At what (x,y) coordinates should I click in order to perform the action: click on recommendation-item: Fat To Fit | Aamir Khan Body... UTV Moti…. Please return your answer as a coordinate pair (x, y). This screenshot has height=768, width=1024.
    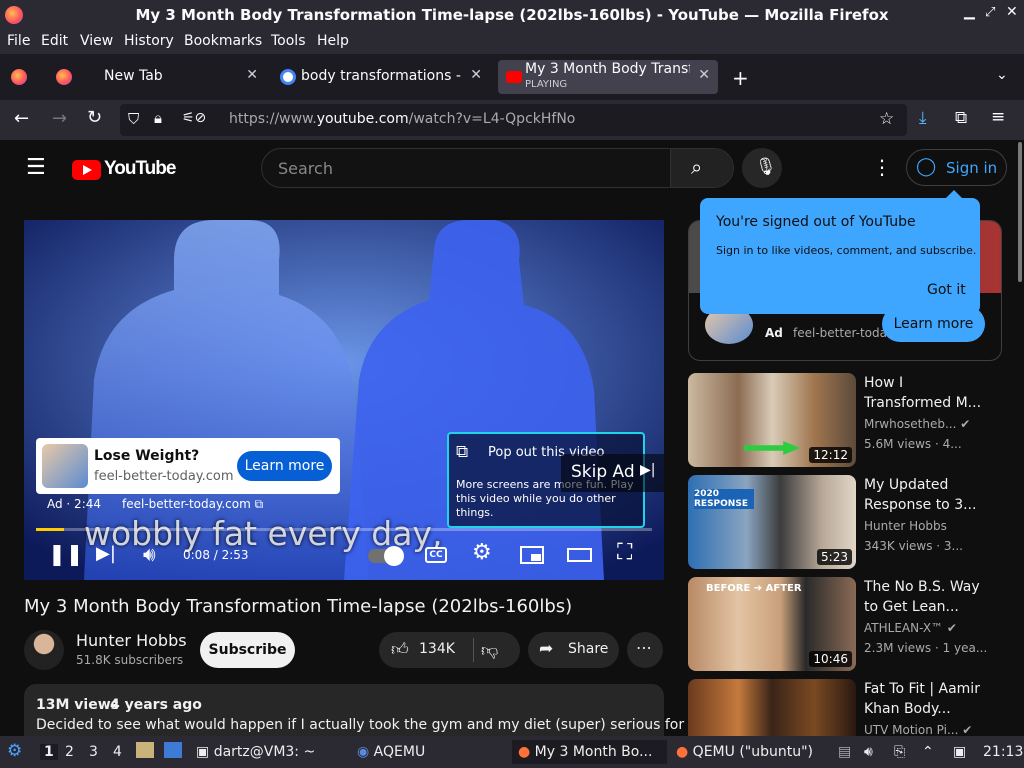
    Looking at the image, I should click on (844, 707).